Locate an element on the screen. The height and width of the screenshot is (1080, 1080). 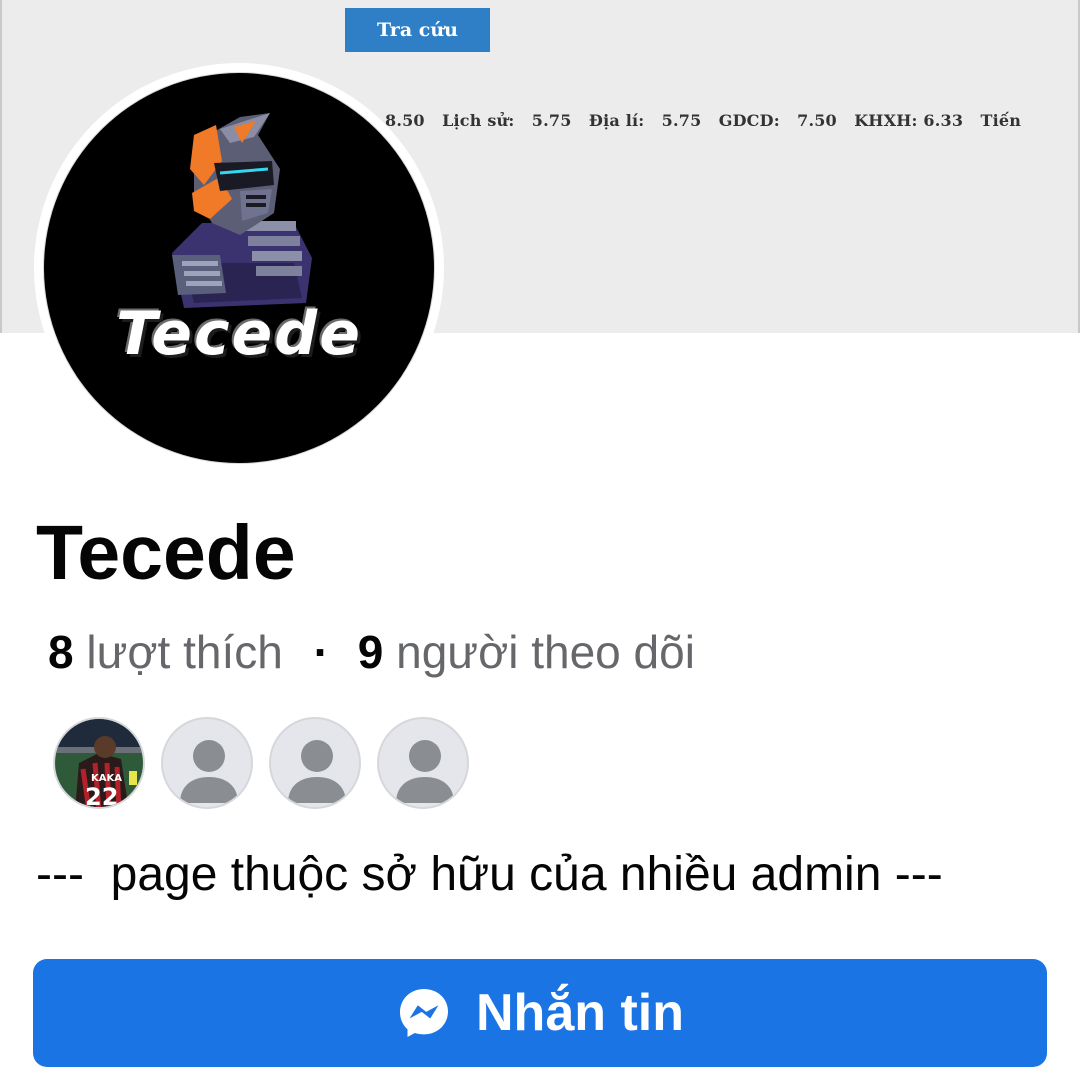
likes-label: lượt thích is located at coordinates (184, 652).